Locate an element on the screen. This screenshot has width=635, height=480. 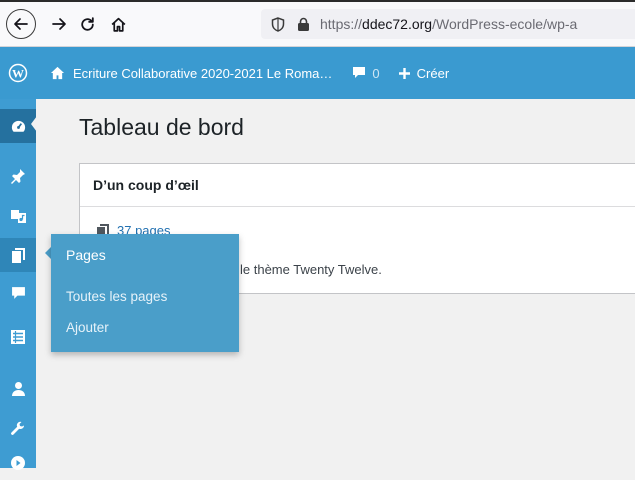
comments-count: 0 is located at coordinates (376, 73).